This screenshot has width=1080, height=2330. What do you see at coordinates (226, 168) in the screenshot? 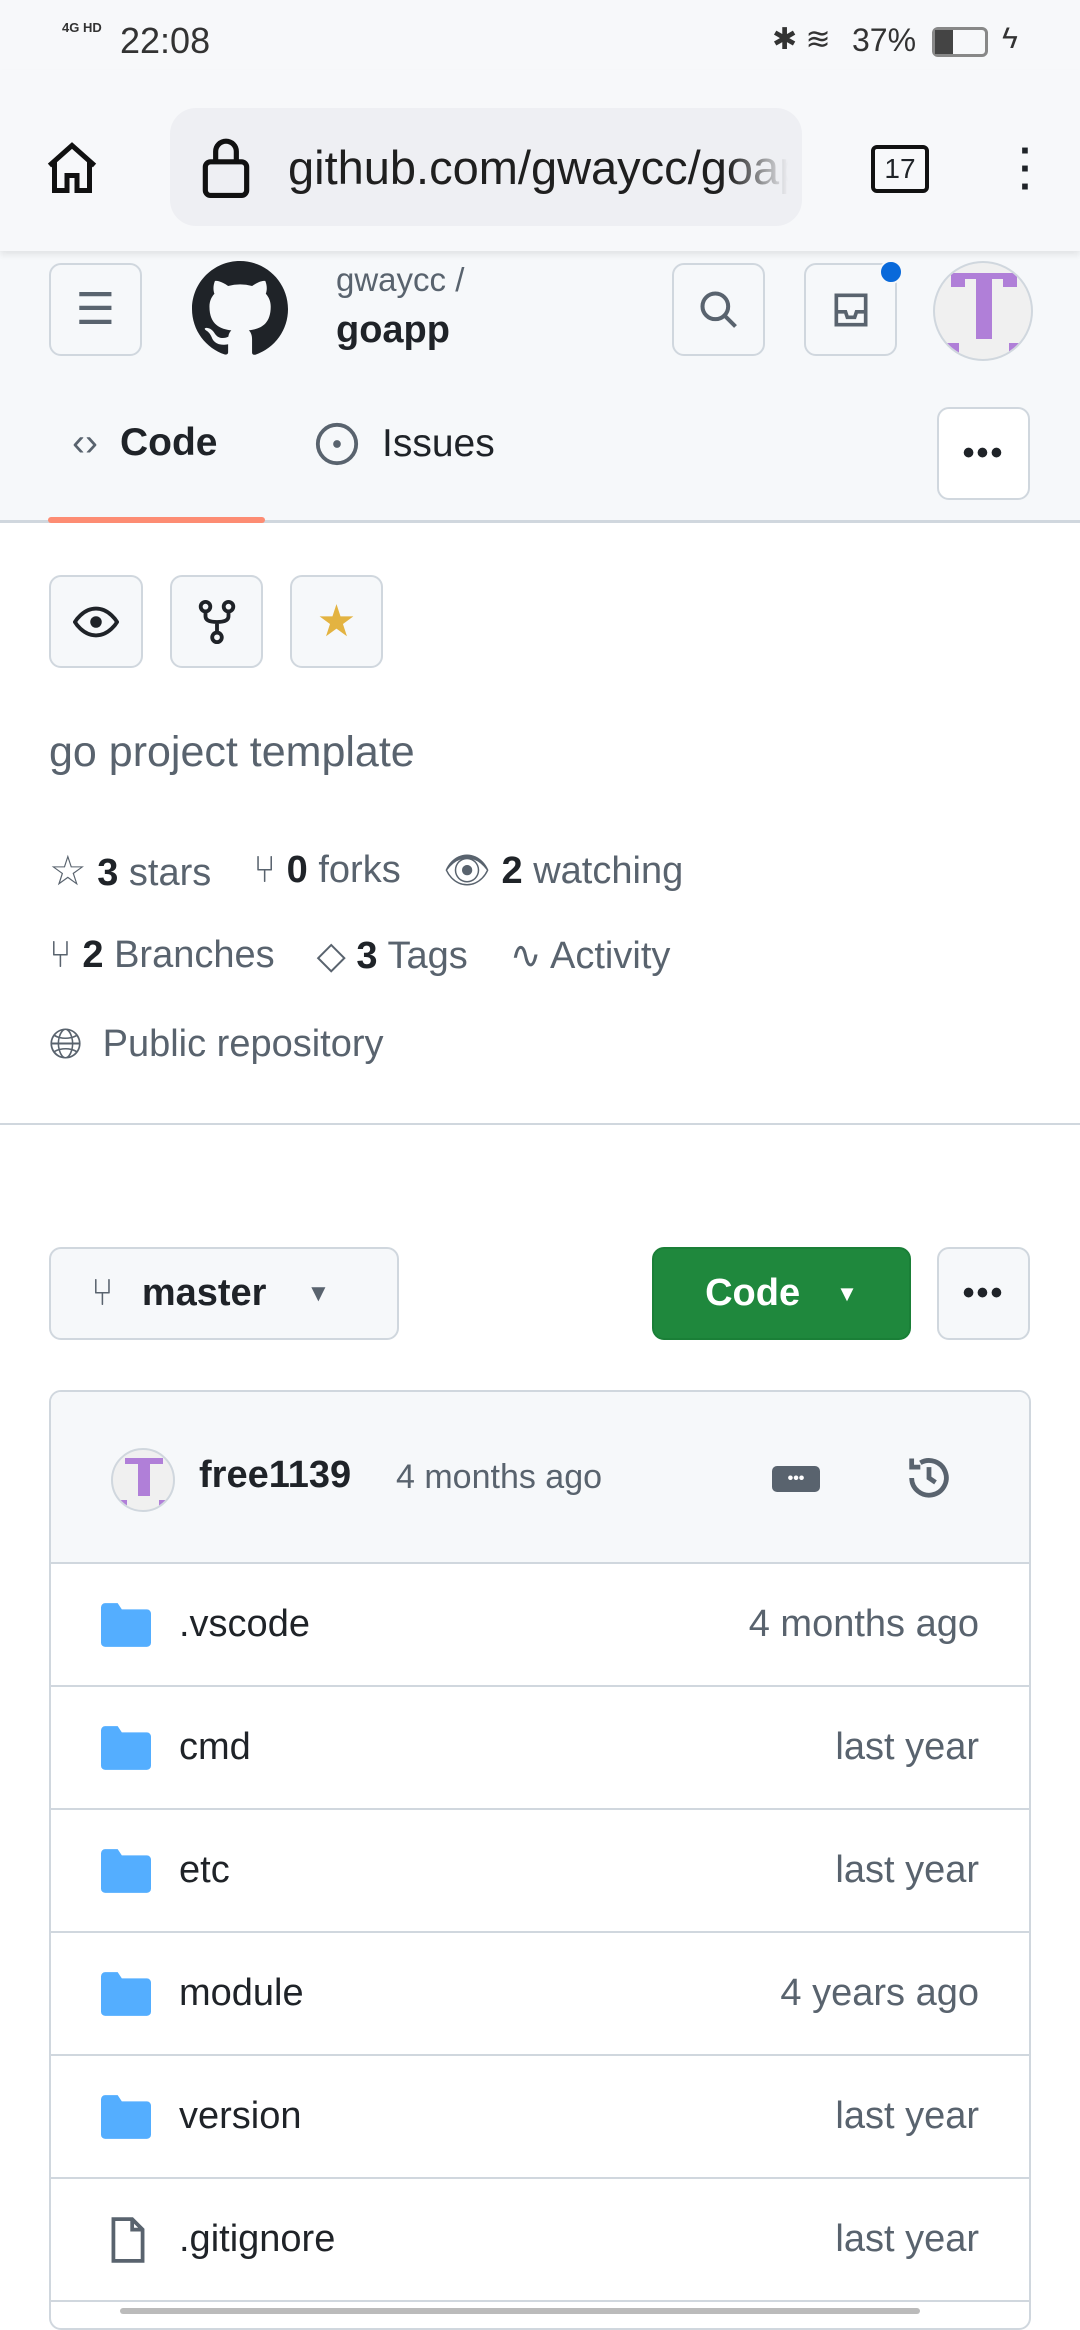
I see `lock-icon` at bounding box center [226, 168].